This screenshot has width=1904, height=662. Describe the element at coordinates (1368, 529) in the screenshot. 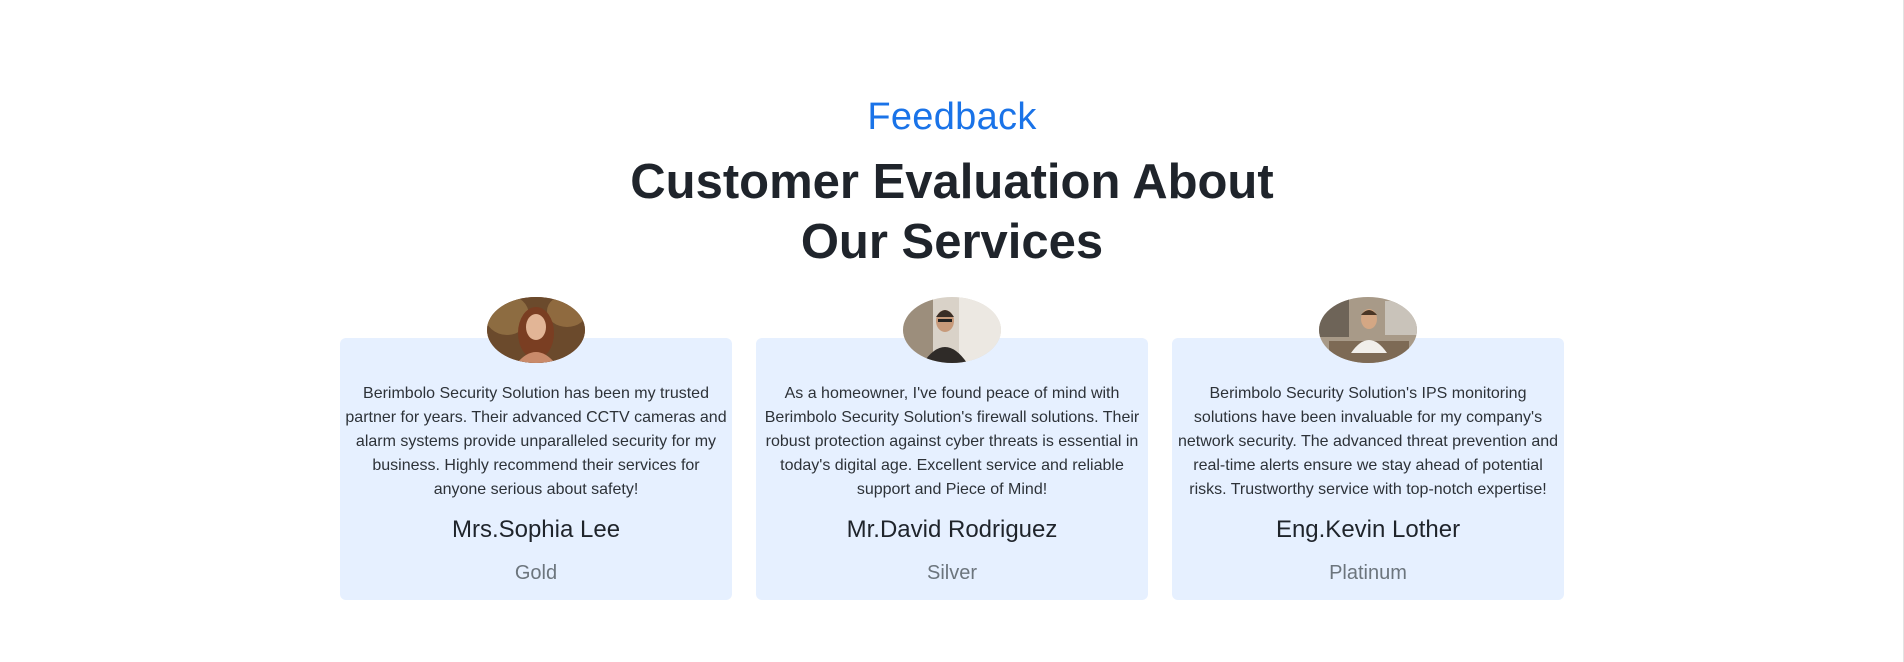

I see `customer-name: Eng.Kevin Lother` at that location.